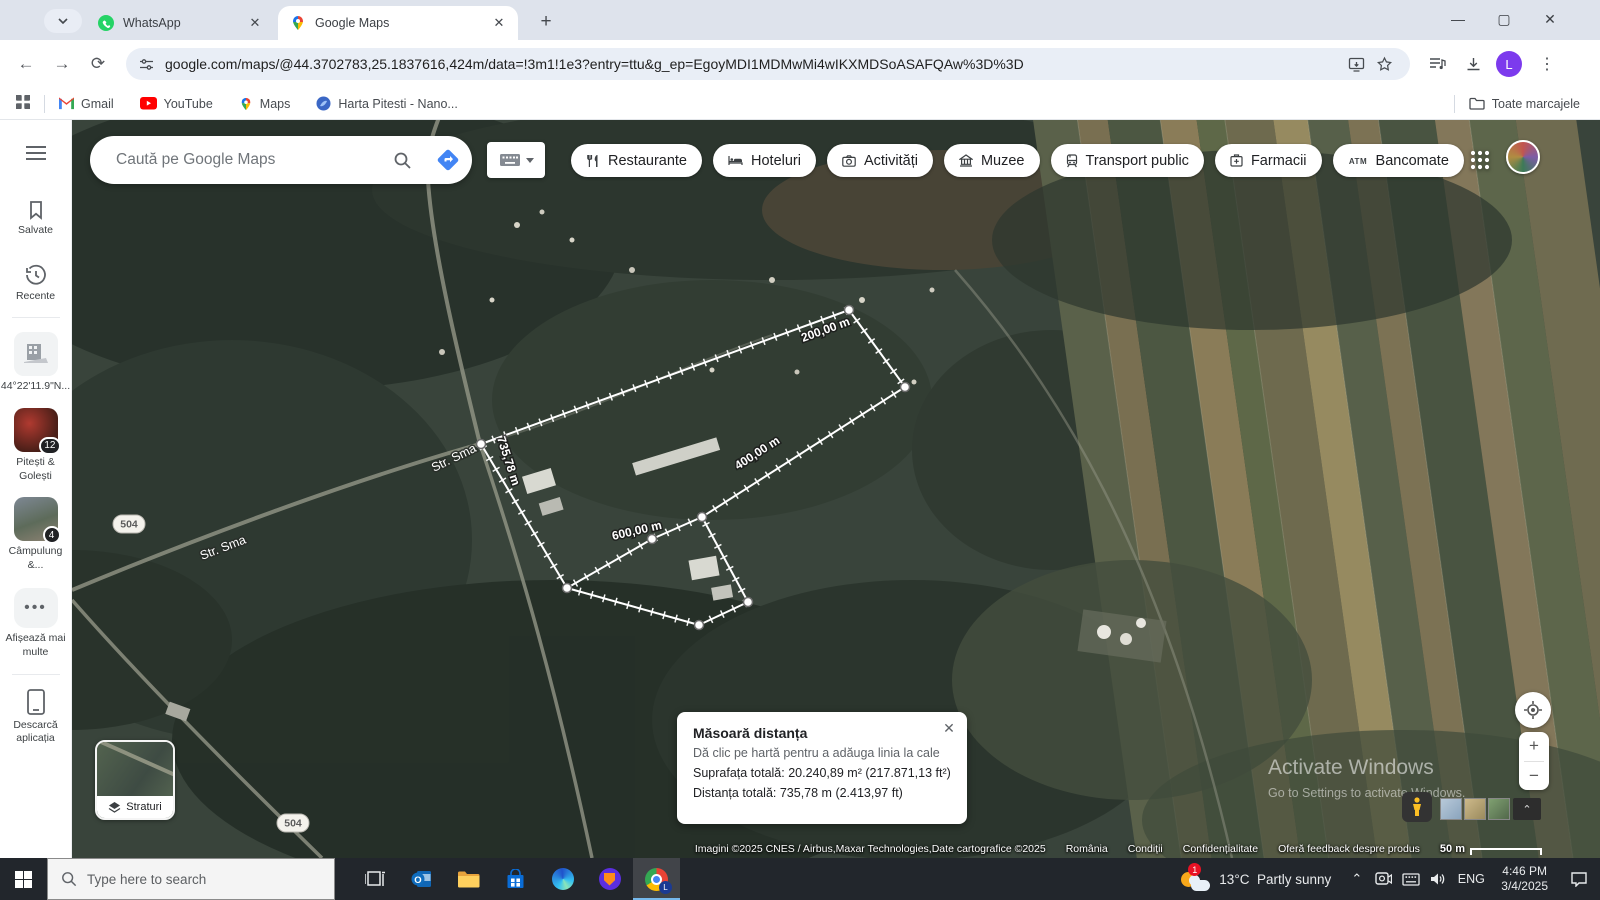 The height and width of the screenshot is (900, 1600). What do you see at coordinates (1524, 879) in the screenshot?
I see `taskbar-clock: 4:46 PM 3/4/2025` at bounding box center [1524, 879].